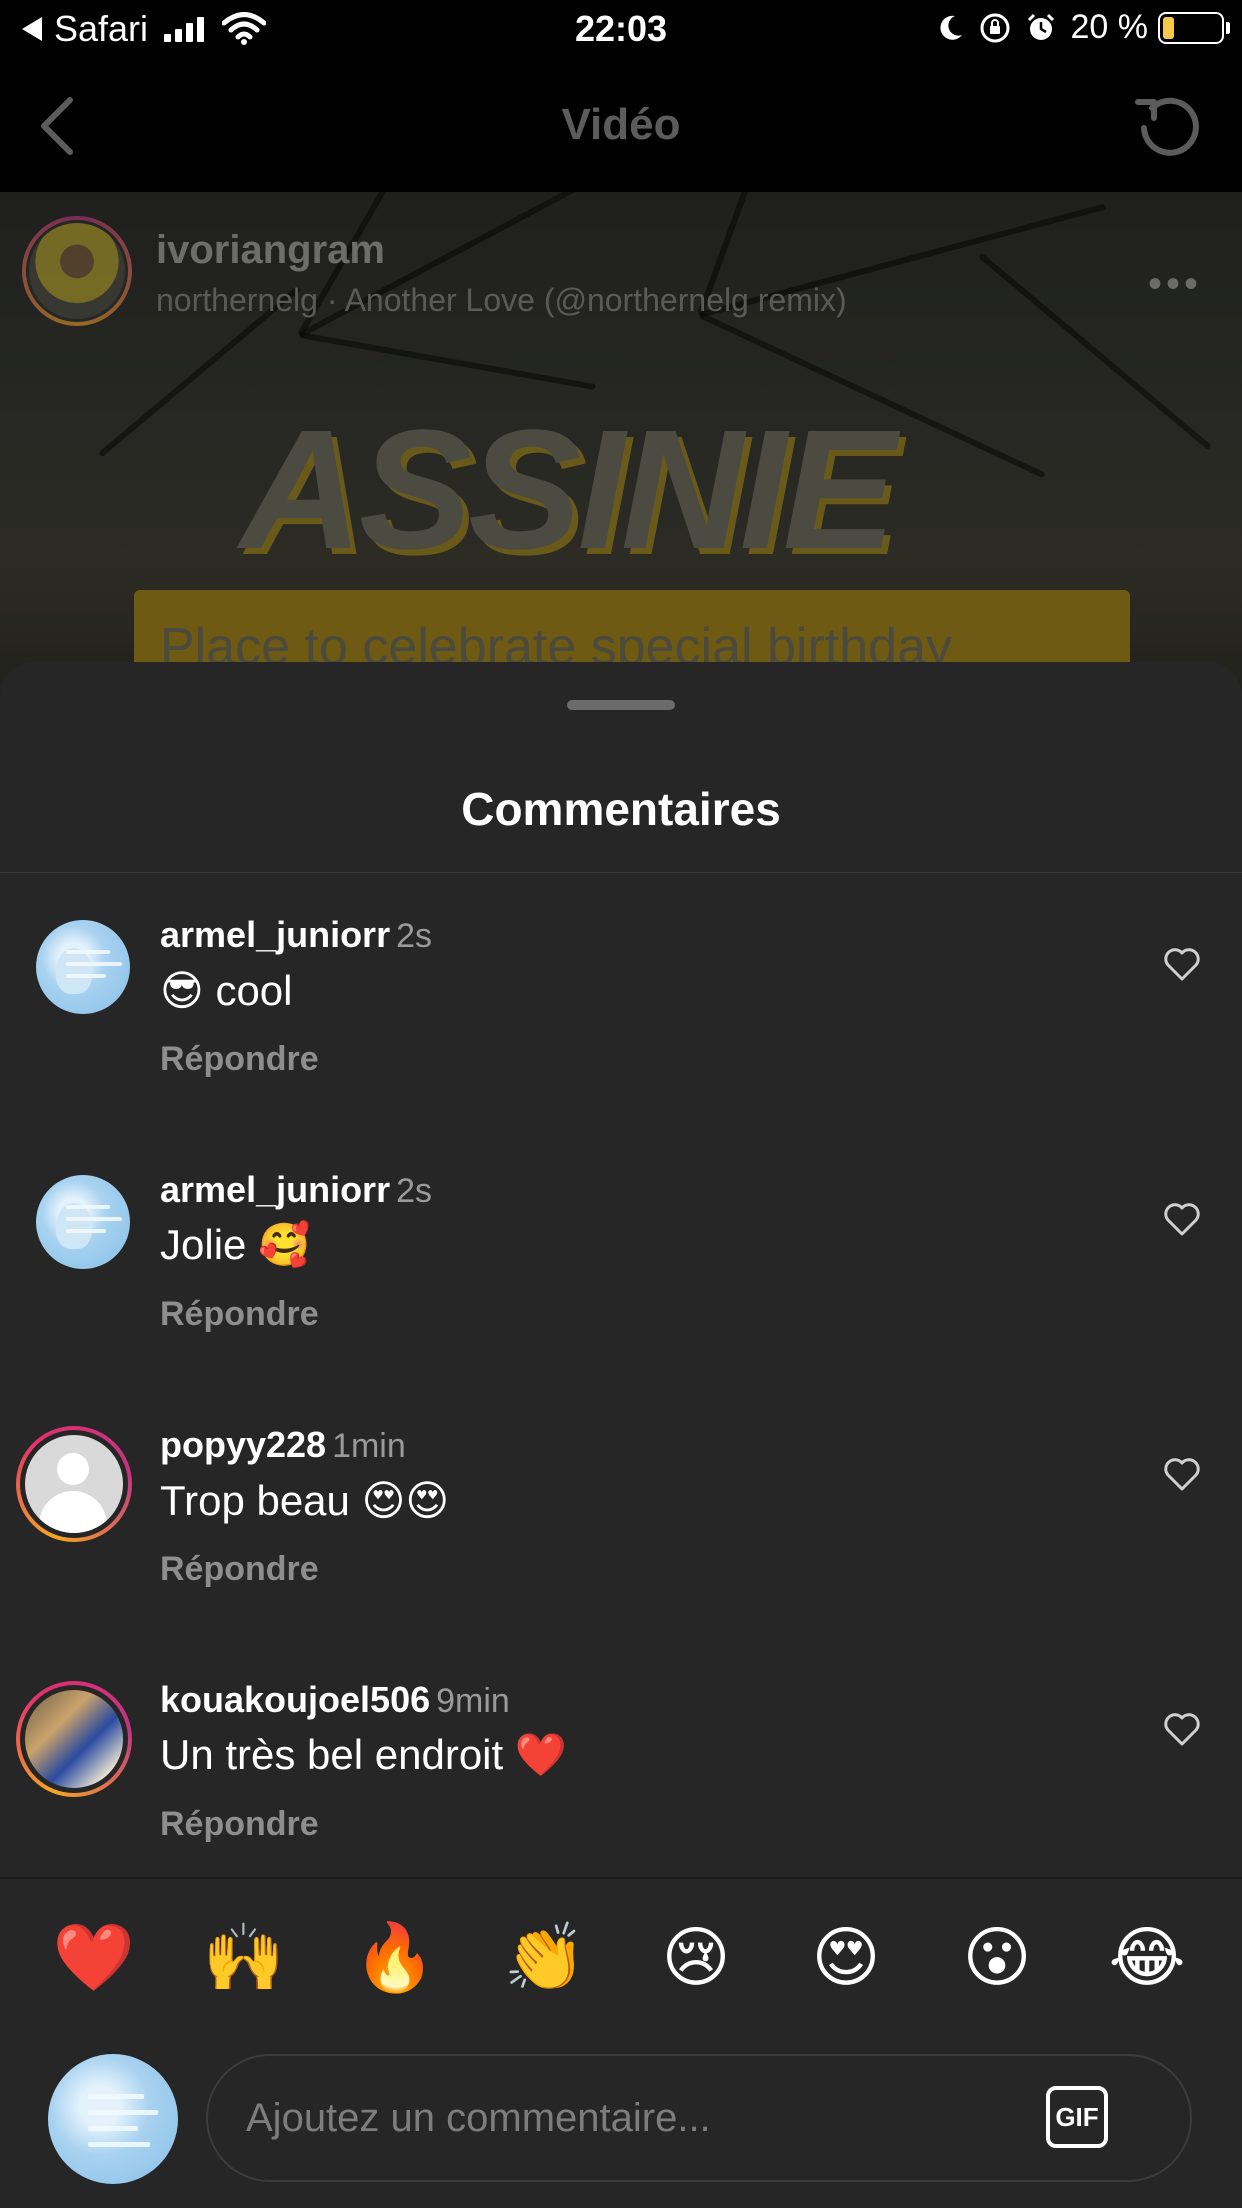 The height and width of the screenshot is (2208, 1242). I want to click on reaction-surprised: 😮, so click(997, 1957).